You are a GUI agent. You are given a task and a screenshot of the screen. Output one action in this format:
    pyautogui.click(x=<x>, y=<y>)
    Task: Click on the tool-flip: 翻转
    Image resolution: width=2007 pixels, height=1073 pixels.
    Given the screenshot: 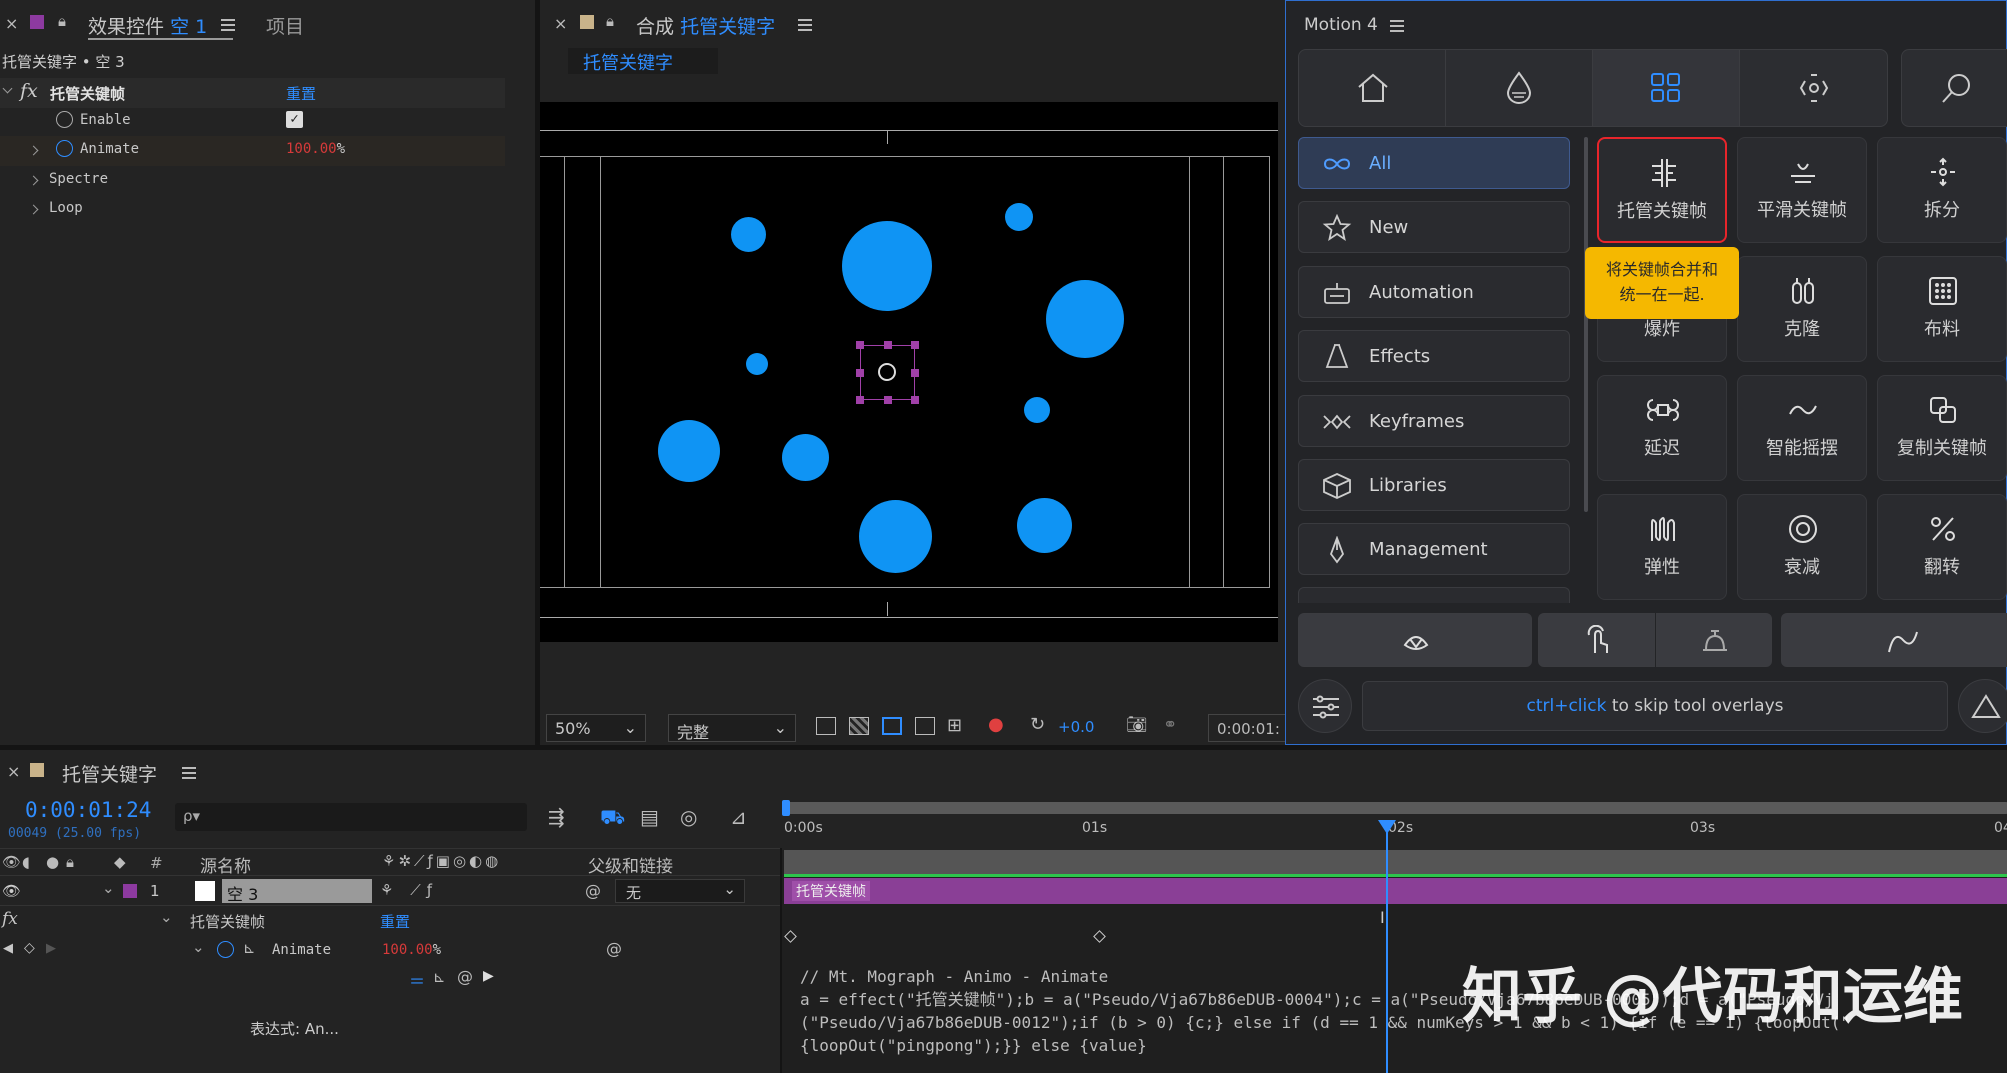 What is the action you would take?
    pyautogui.click(x=1942, y=547)
    